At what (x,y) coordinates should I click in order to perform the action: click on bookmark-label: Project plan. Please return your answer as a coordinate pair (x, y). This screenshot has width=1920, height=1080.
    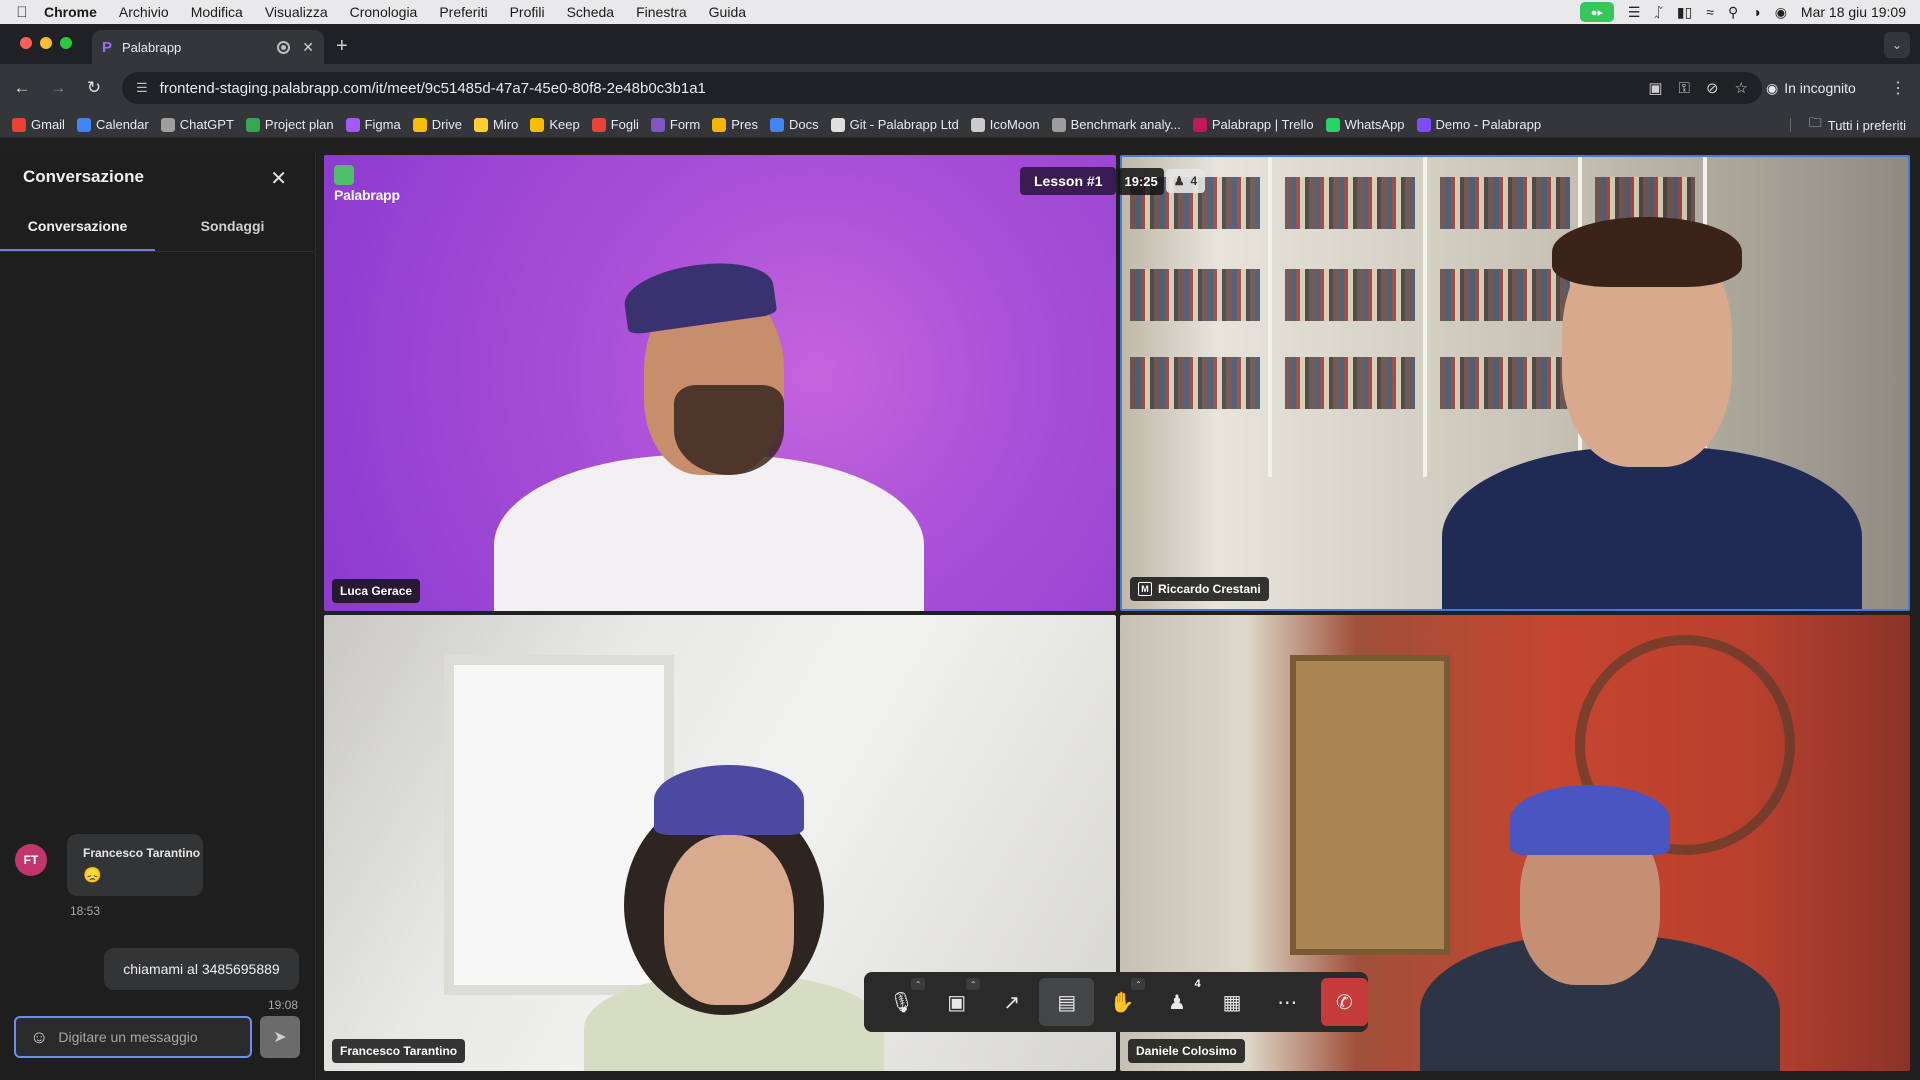
    Looking at the image, I should click on (299, 124).